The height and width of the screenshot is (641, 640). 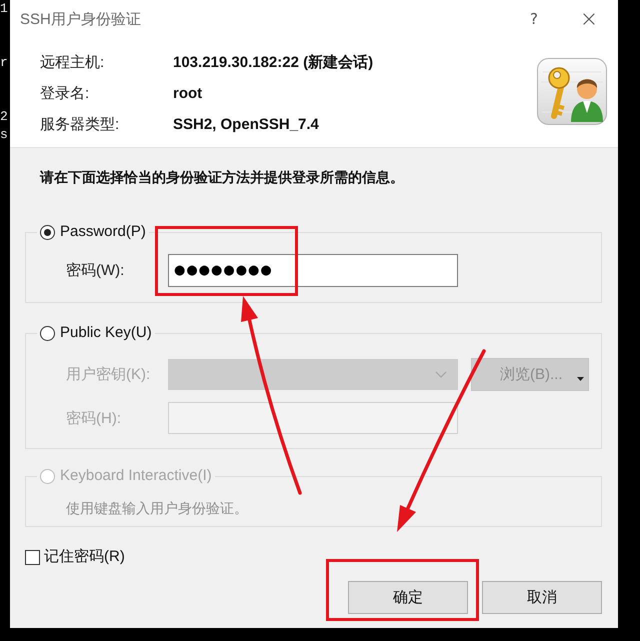 I want to click on info-value: SSH2, OpenSSH_7.4, so click(x=246, y=124).